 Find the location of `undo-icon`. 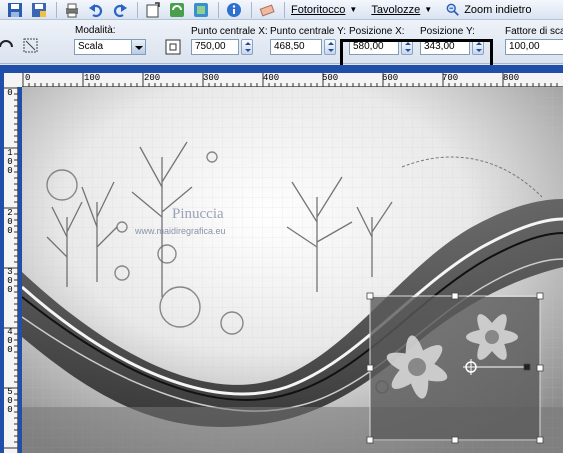

undo-icon is located at coordinates (96, 10).